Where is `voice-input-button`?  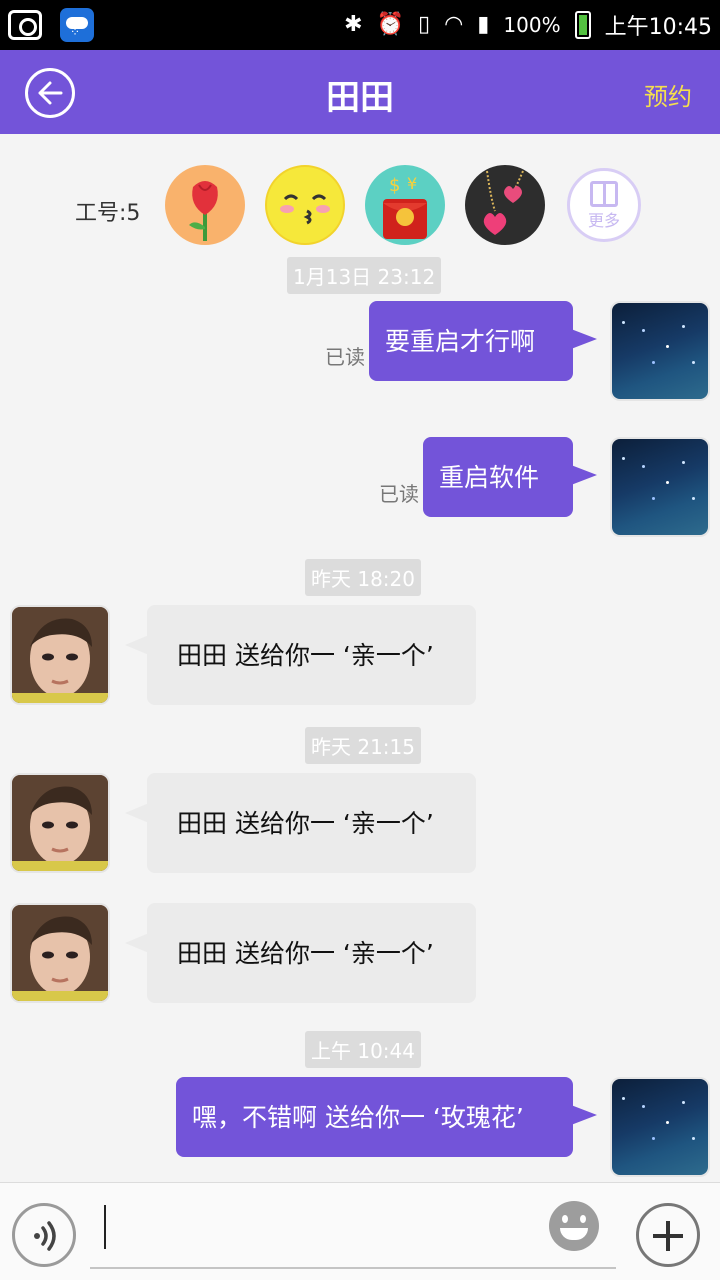 voice-input-button is located at coordinates (44, 1235).